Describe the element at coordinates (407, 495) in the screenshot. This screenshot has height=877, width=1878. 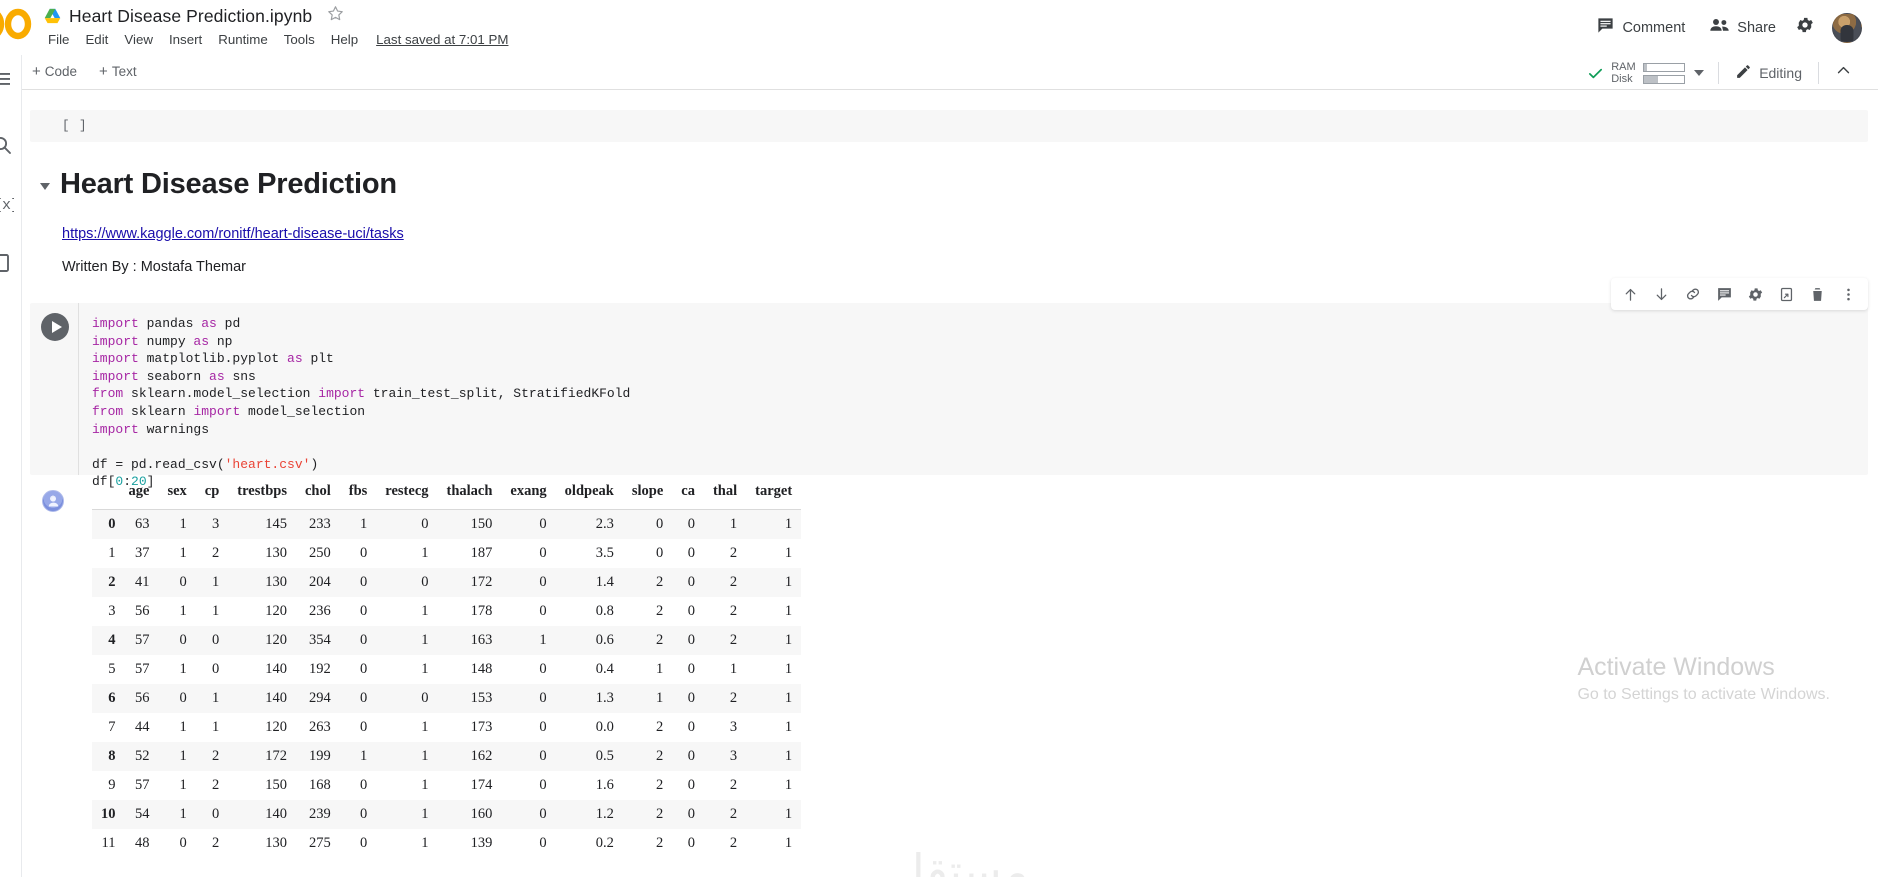
I see `column-header-restecg: restecg` at that location.